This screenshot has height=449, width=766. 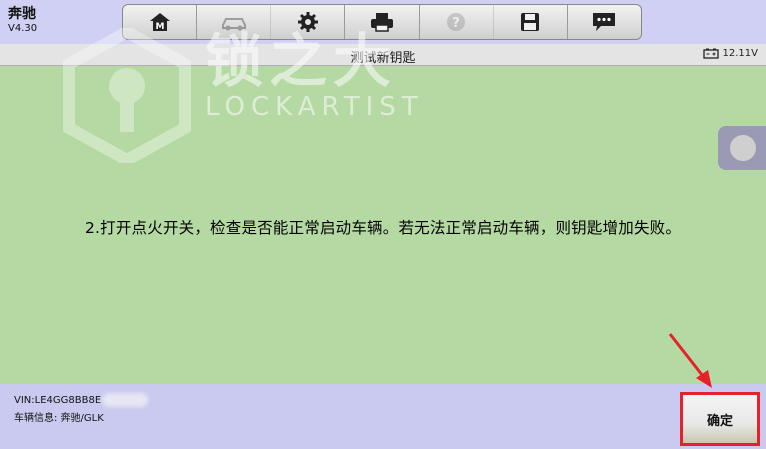 I want to click on side-drawer-handle, so click(x=742, y=148).